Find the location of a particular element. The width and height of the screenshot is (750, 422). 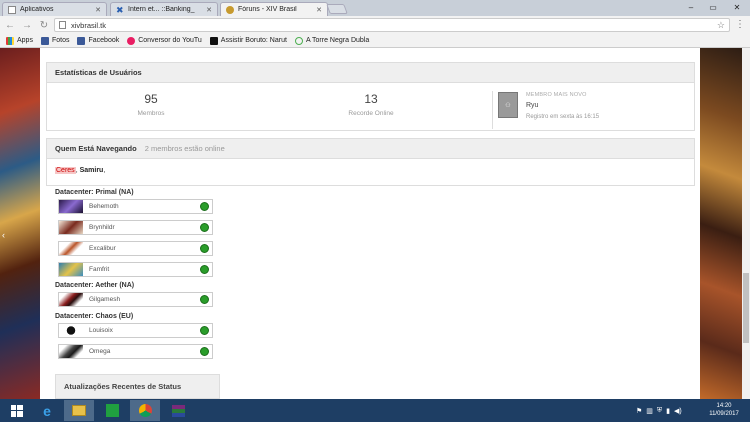

clock-time: 14:20 is located at coordinates (724, 406).